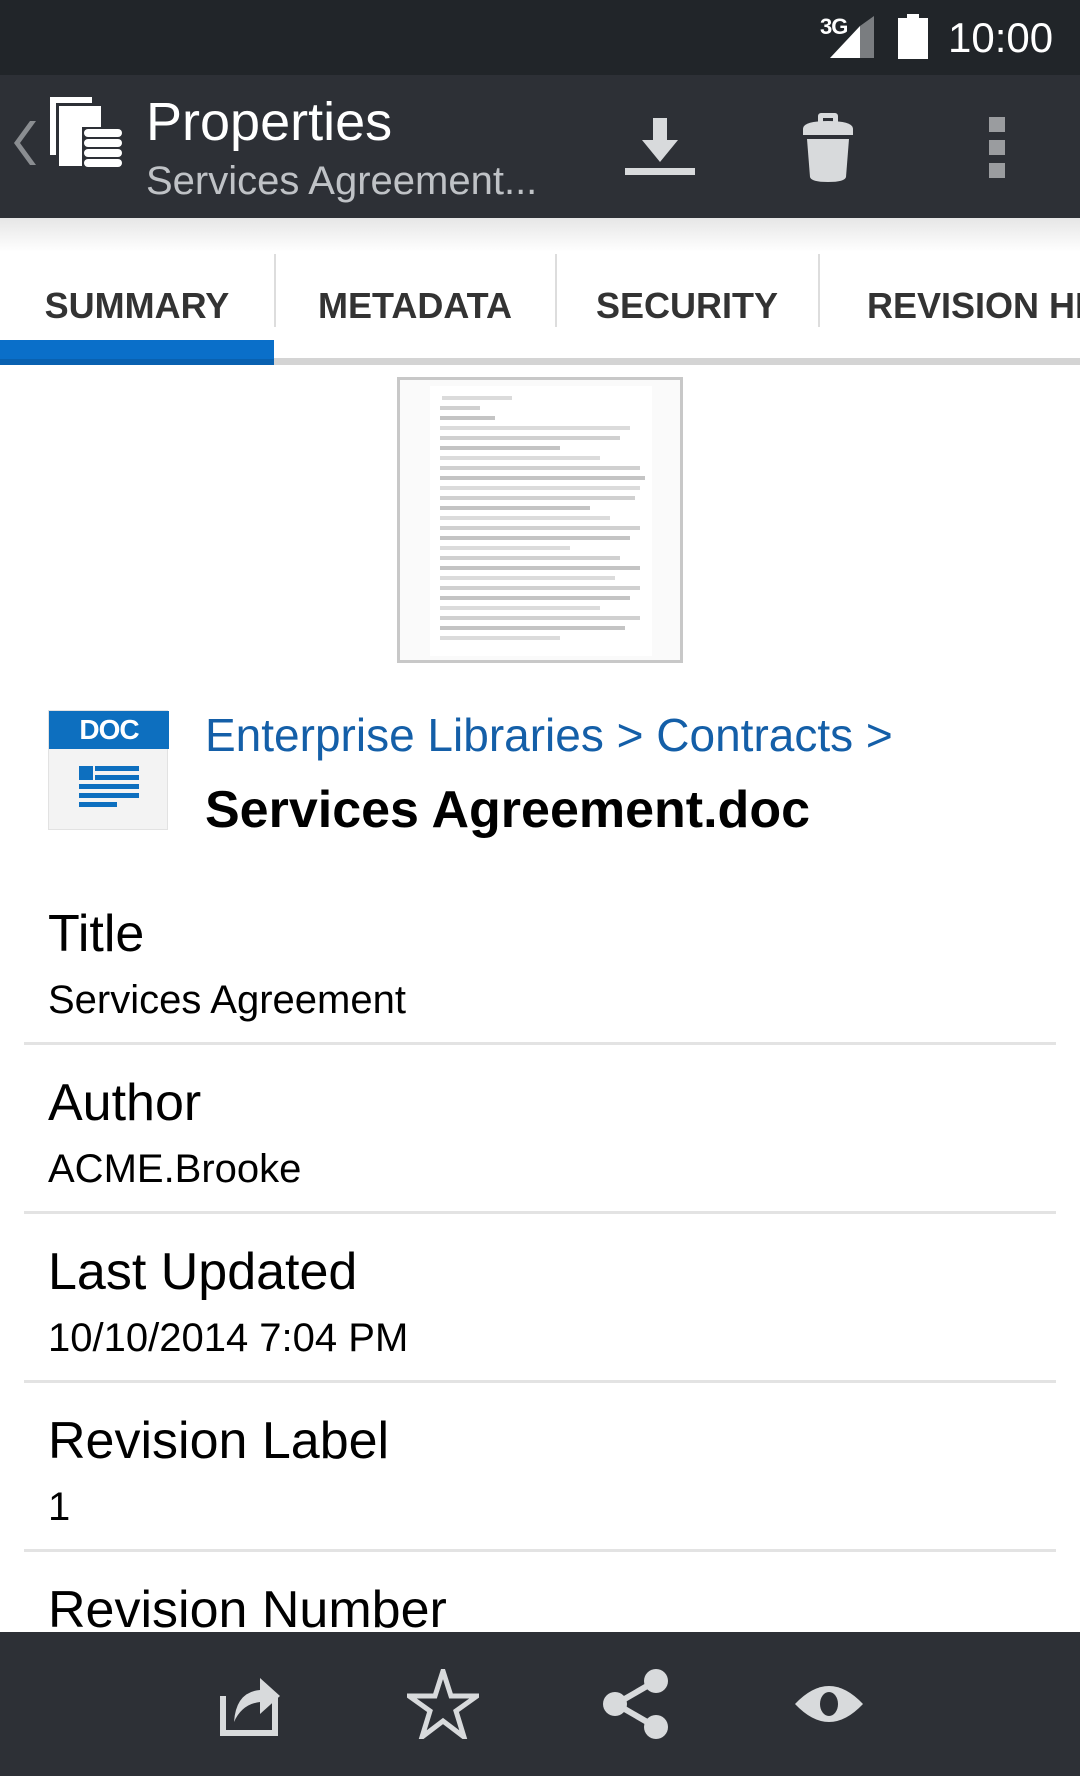  Describe the element at coordinates (175, 1169) in the screenshot. I see `property-value: ACME.Brooke` at that location.